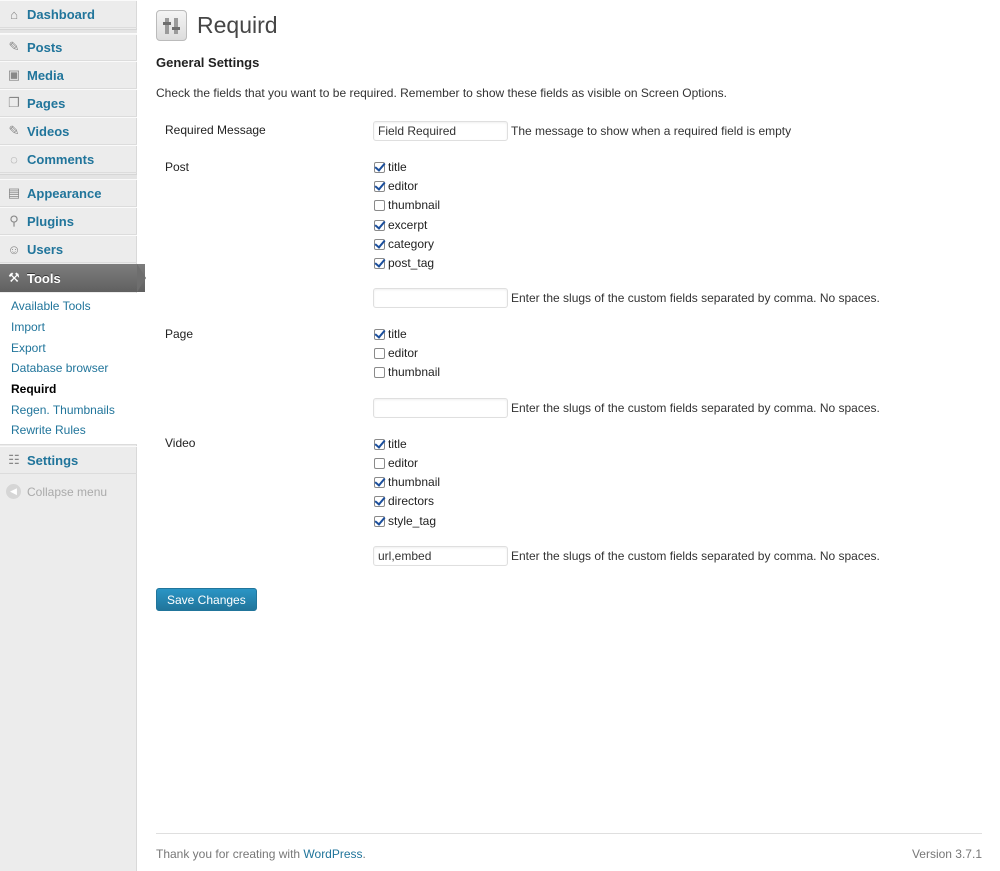 Image resolution: width=1000 pixels, height=871 pixels. What do you see at coordinates (48, 131) in the screenshot?
I see `menu-item-label: Videos` at bounding box center [48, 131].